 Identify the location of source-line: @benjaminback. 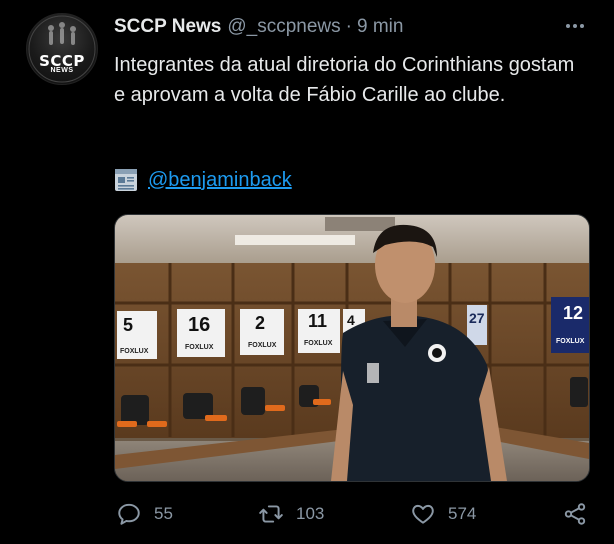
(203, 180).